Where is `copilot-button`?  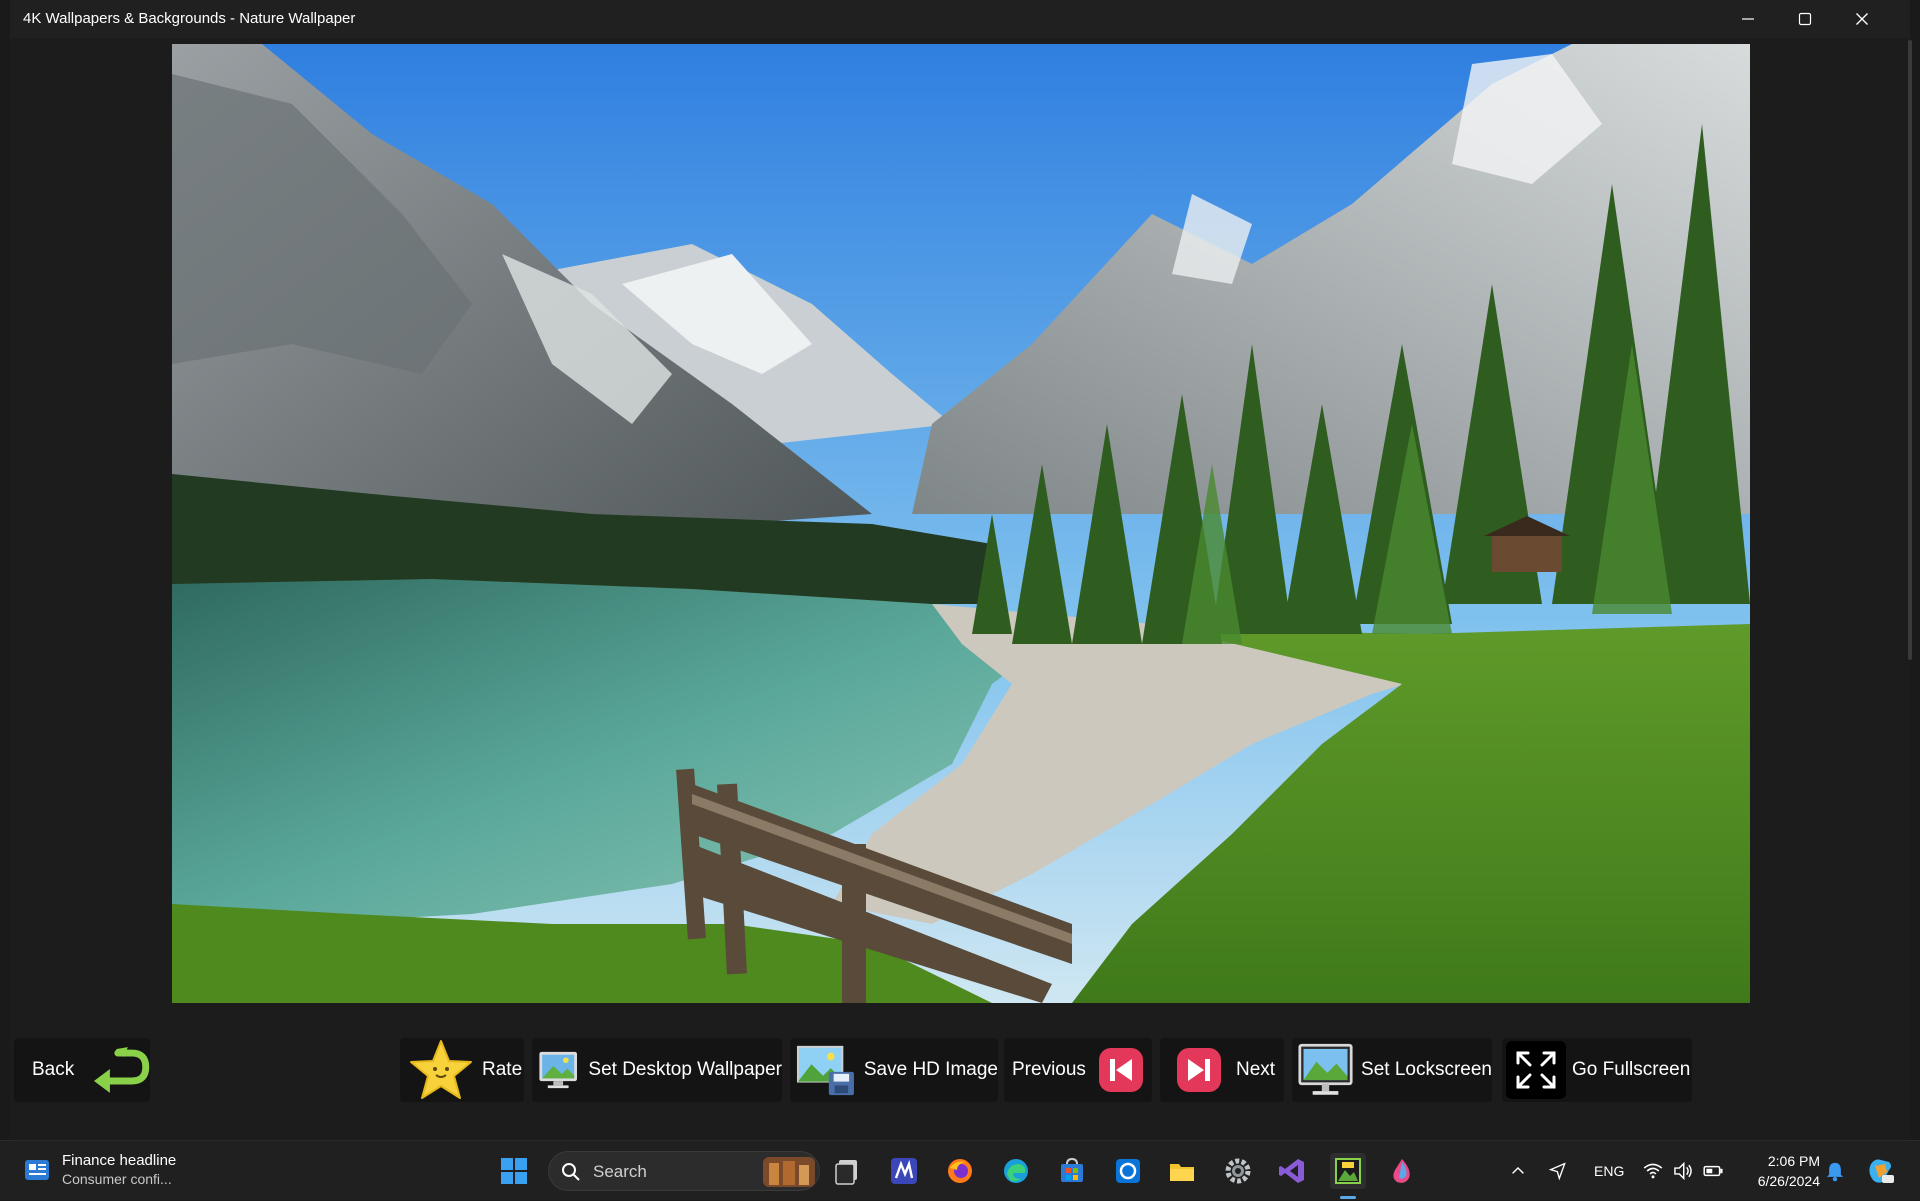
copilot-button is located at coordinates (1880, 1171).